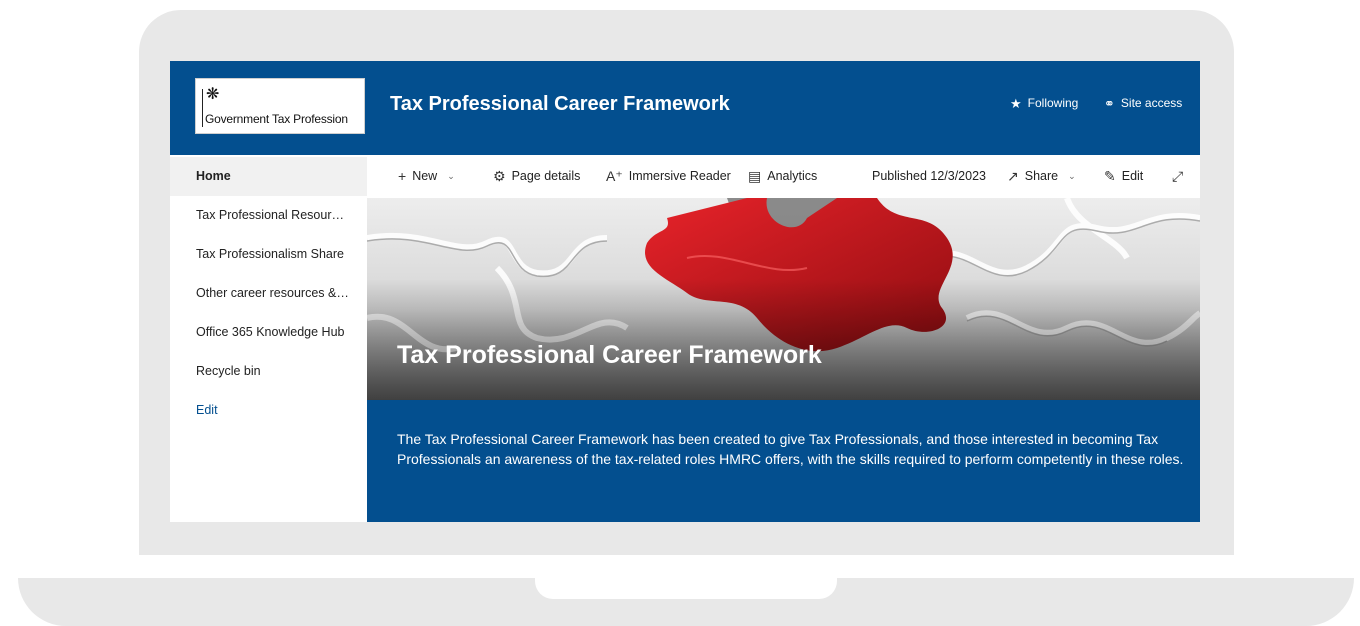 This screenshot has height=626, width=1360. What do you see at coordinates (1132, 176) in the screenshot?
I see `edit-label: Edit` at bounding box center [1132, 176].